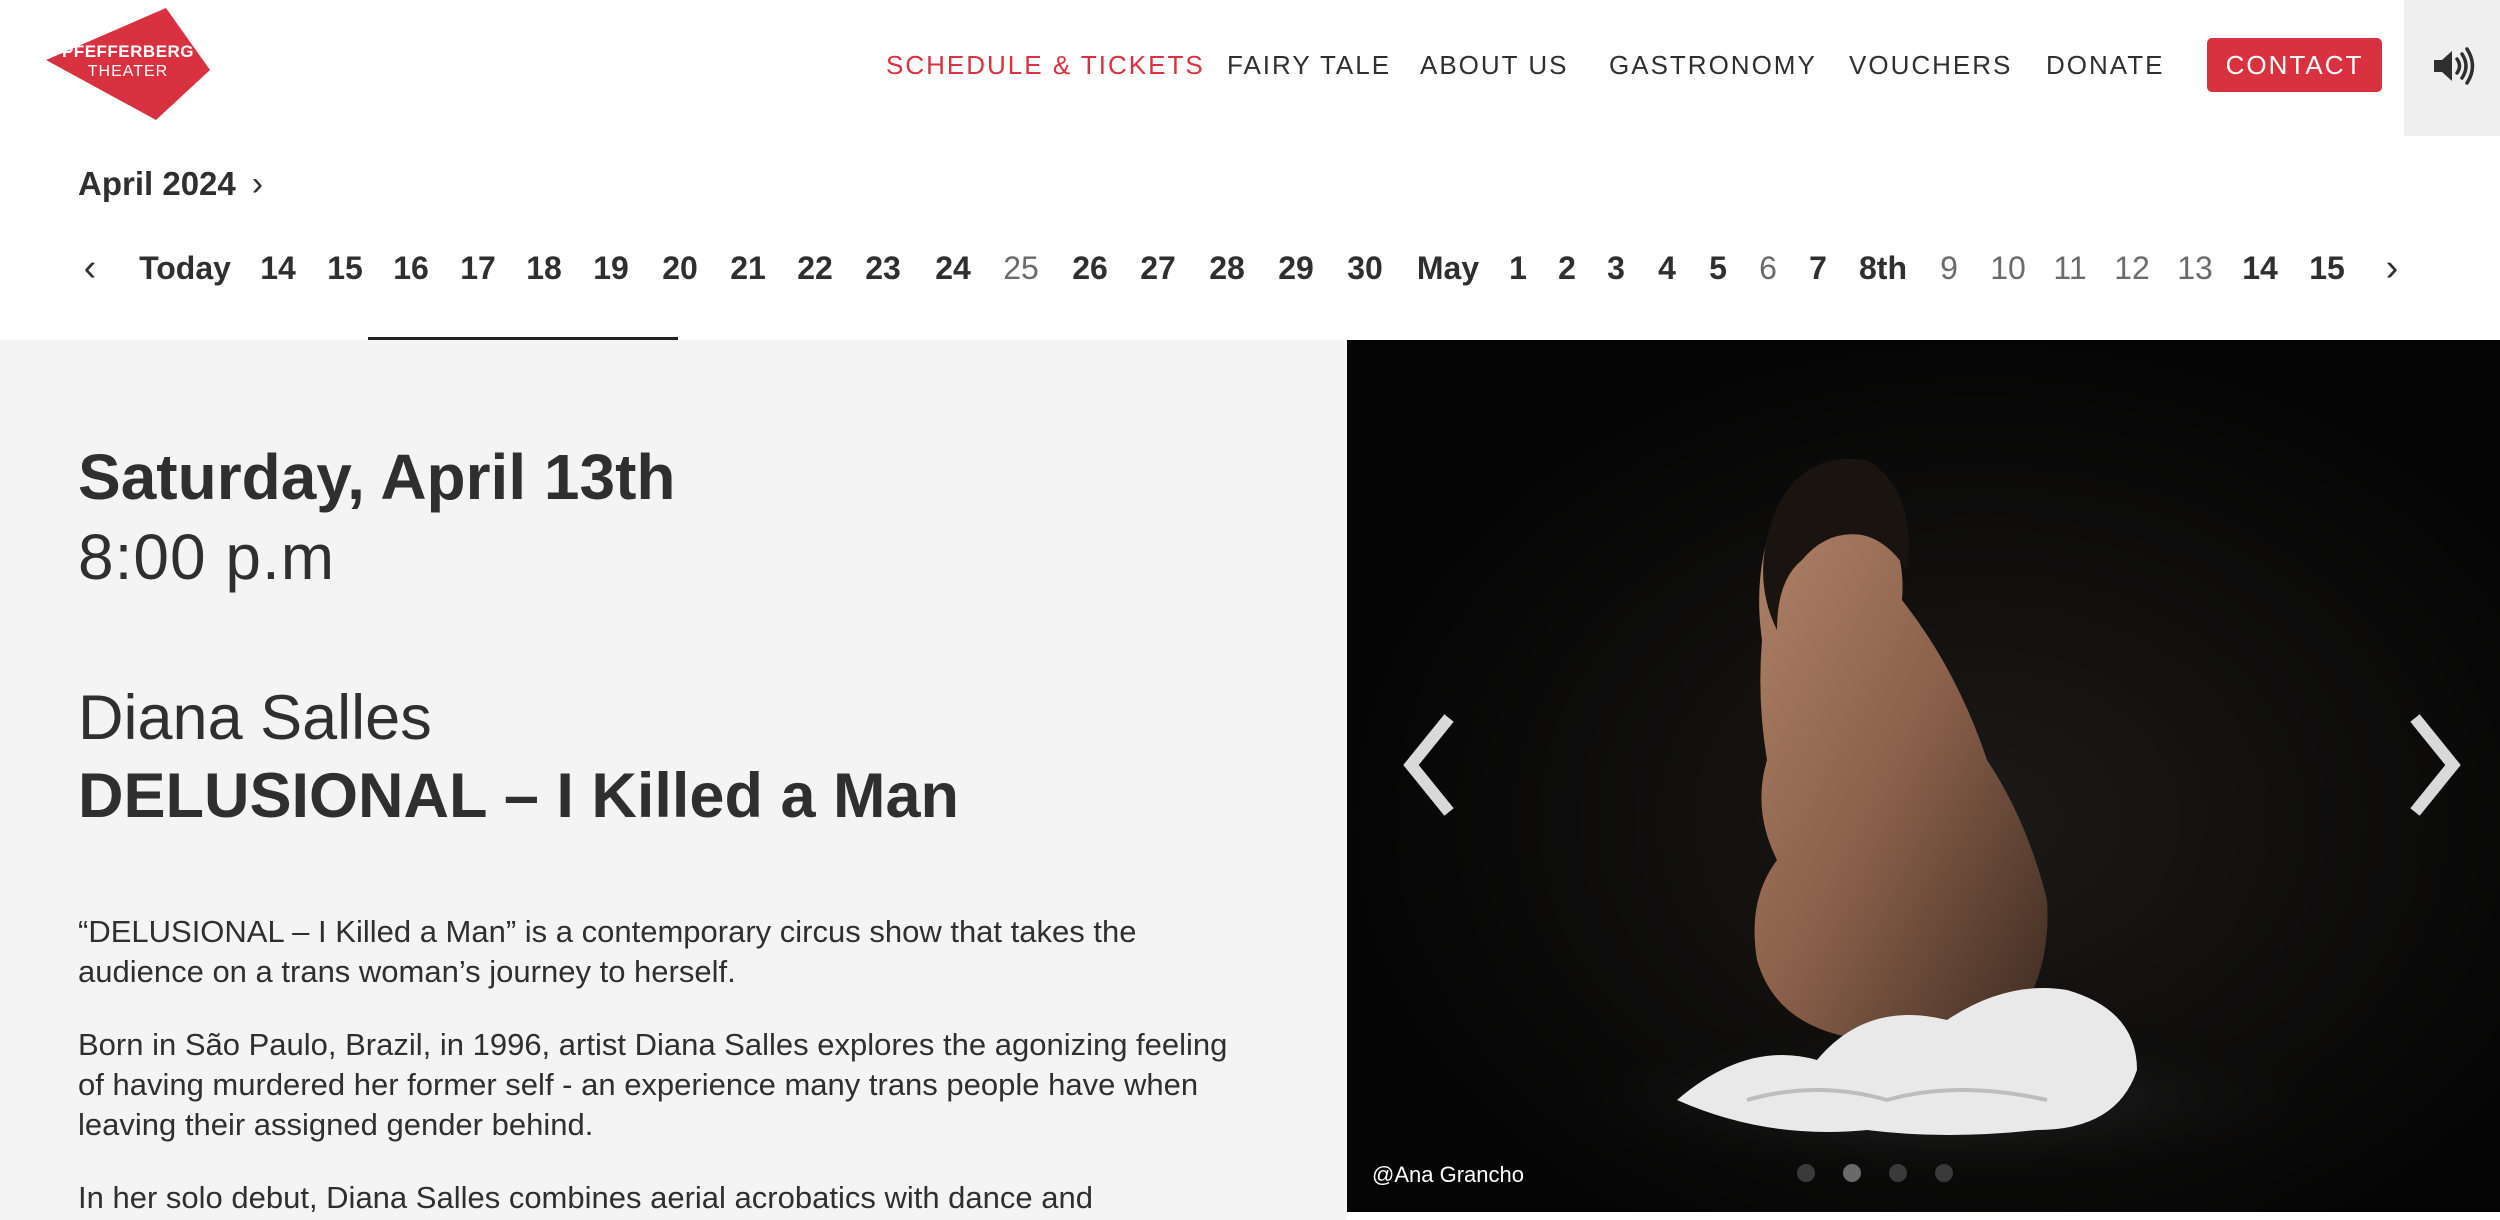 This screenshot has width=2500, height=1220. Describe the element at coordinates (411, 268) in the screenshot. I see `date-item: 16` at that location.